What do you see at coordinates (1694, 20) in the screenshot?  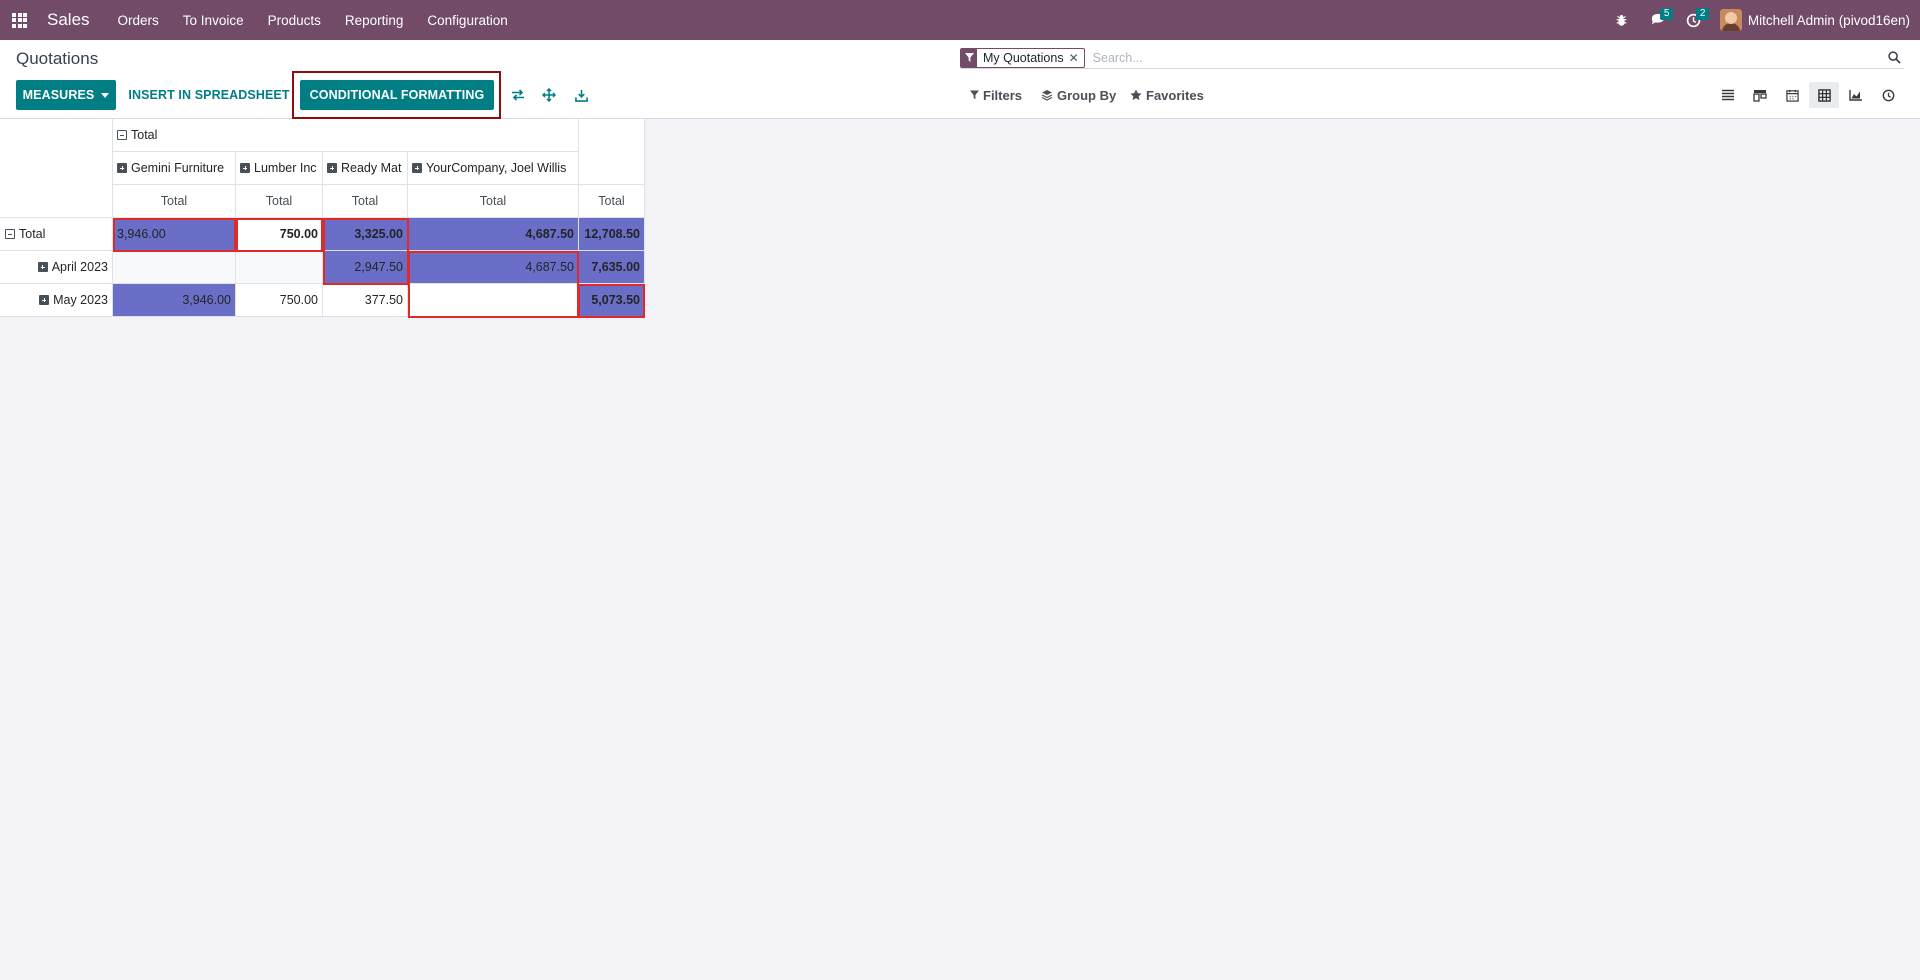 I see `activities-clock-icon: 2` at bounding box center [1694, 20].